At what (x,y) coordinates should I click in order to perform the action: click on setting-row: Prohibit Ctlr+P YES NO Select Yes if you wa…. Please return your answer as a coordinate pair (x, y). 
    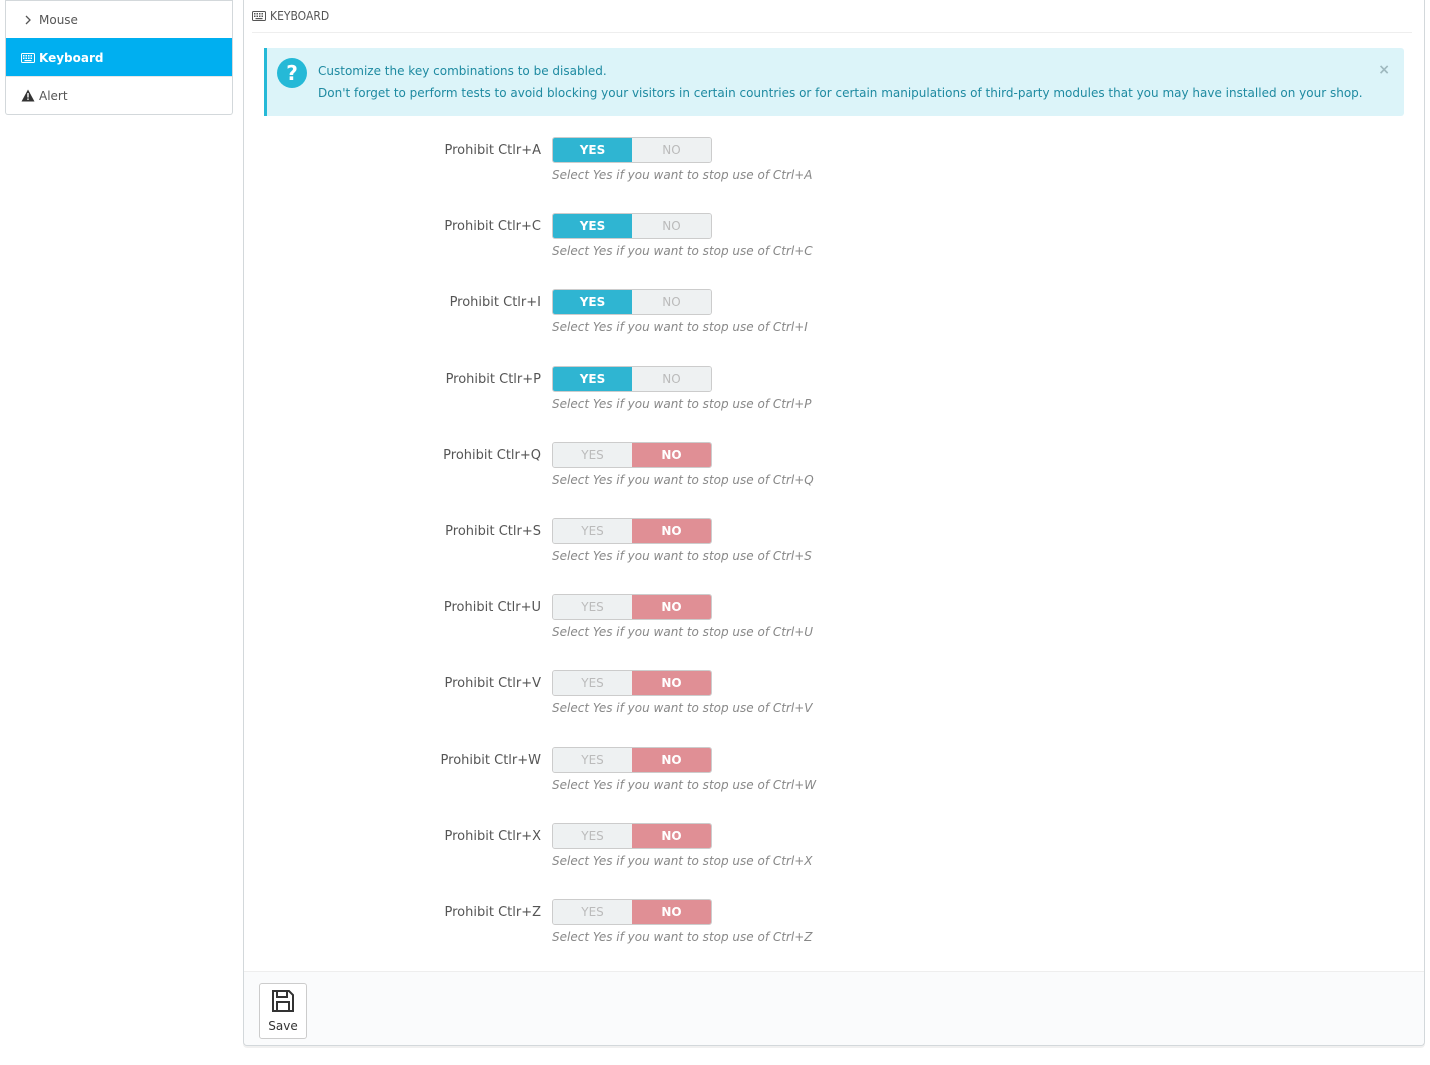
    Looking at the image, I should click on (834, 403).